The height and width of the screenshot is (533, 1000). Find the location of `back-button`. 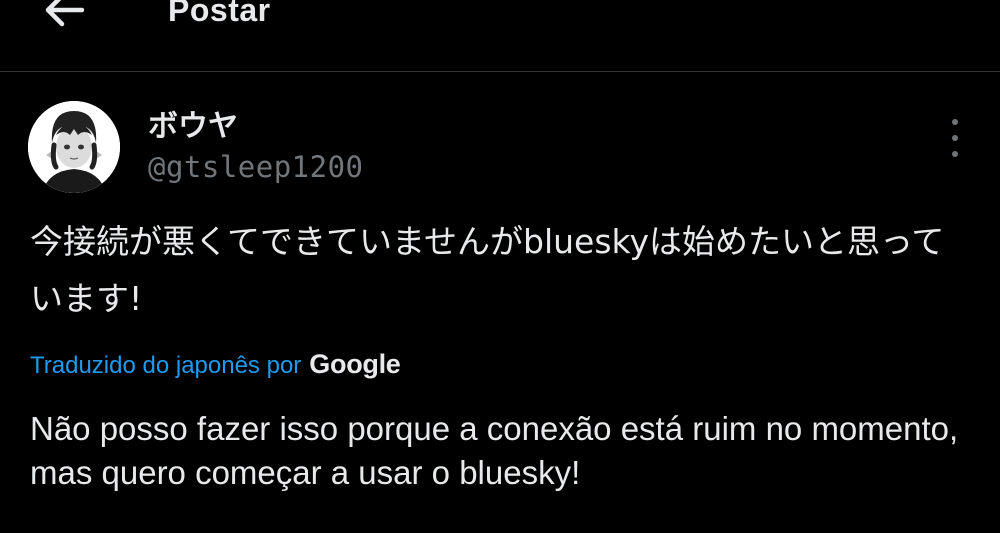

back-button is located at coordinates (64, 17).